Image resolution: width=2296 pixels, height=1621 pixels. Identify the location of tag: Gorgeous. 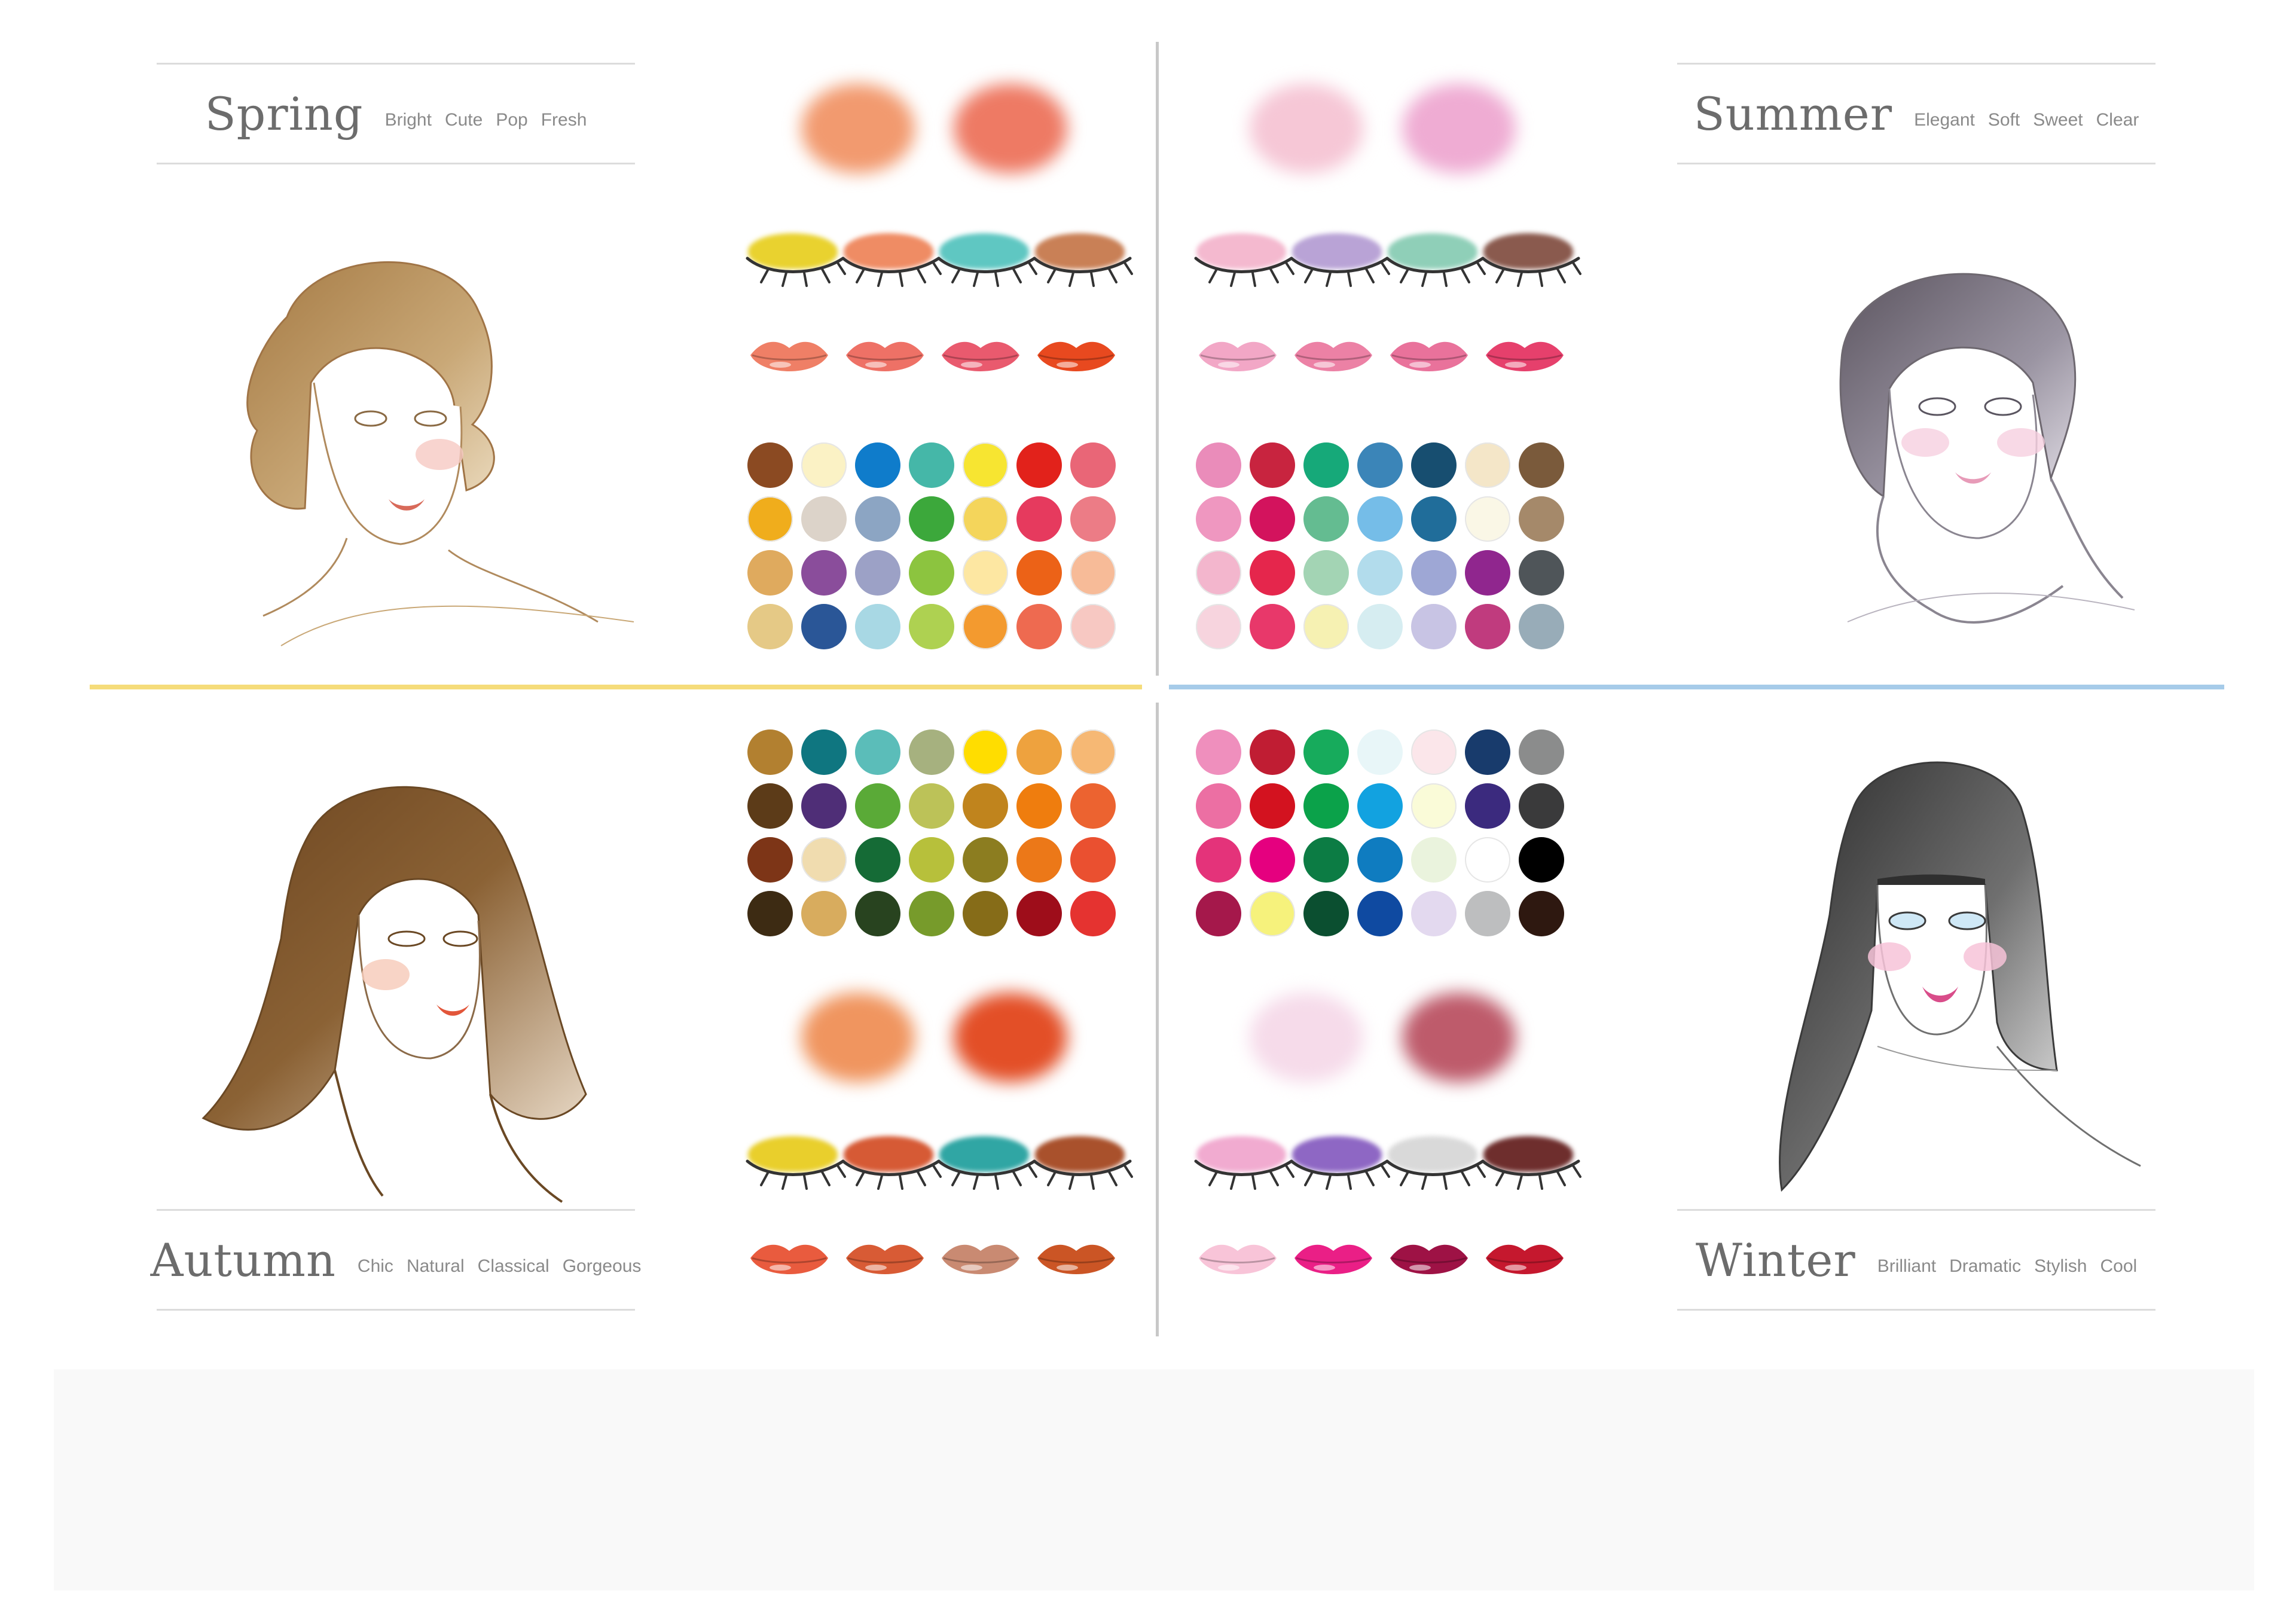
(602, 1266).